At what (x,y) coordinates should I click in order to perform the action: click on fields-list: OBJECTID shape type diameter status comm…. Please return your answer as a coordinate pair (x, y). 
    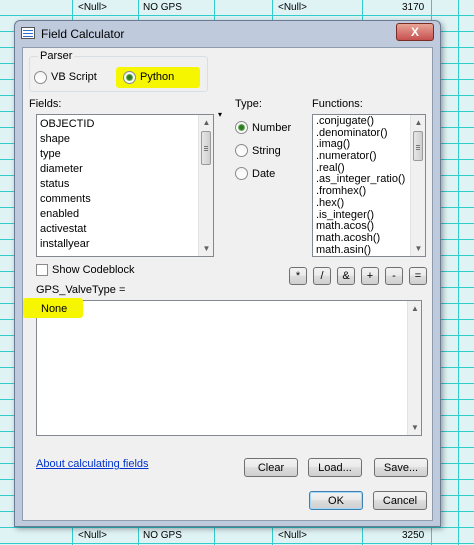
    Looking at the image, I should click on (125, 185).